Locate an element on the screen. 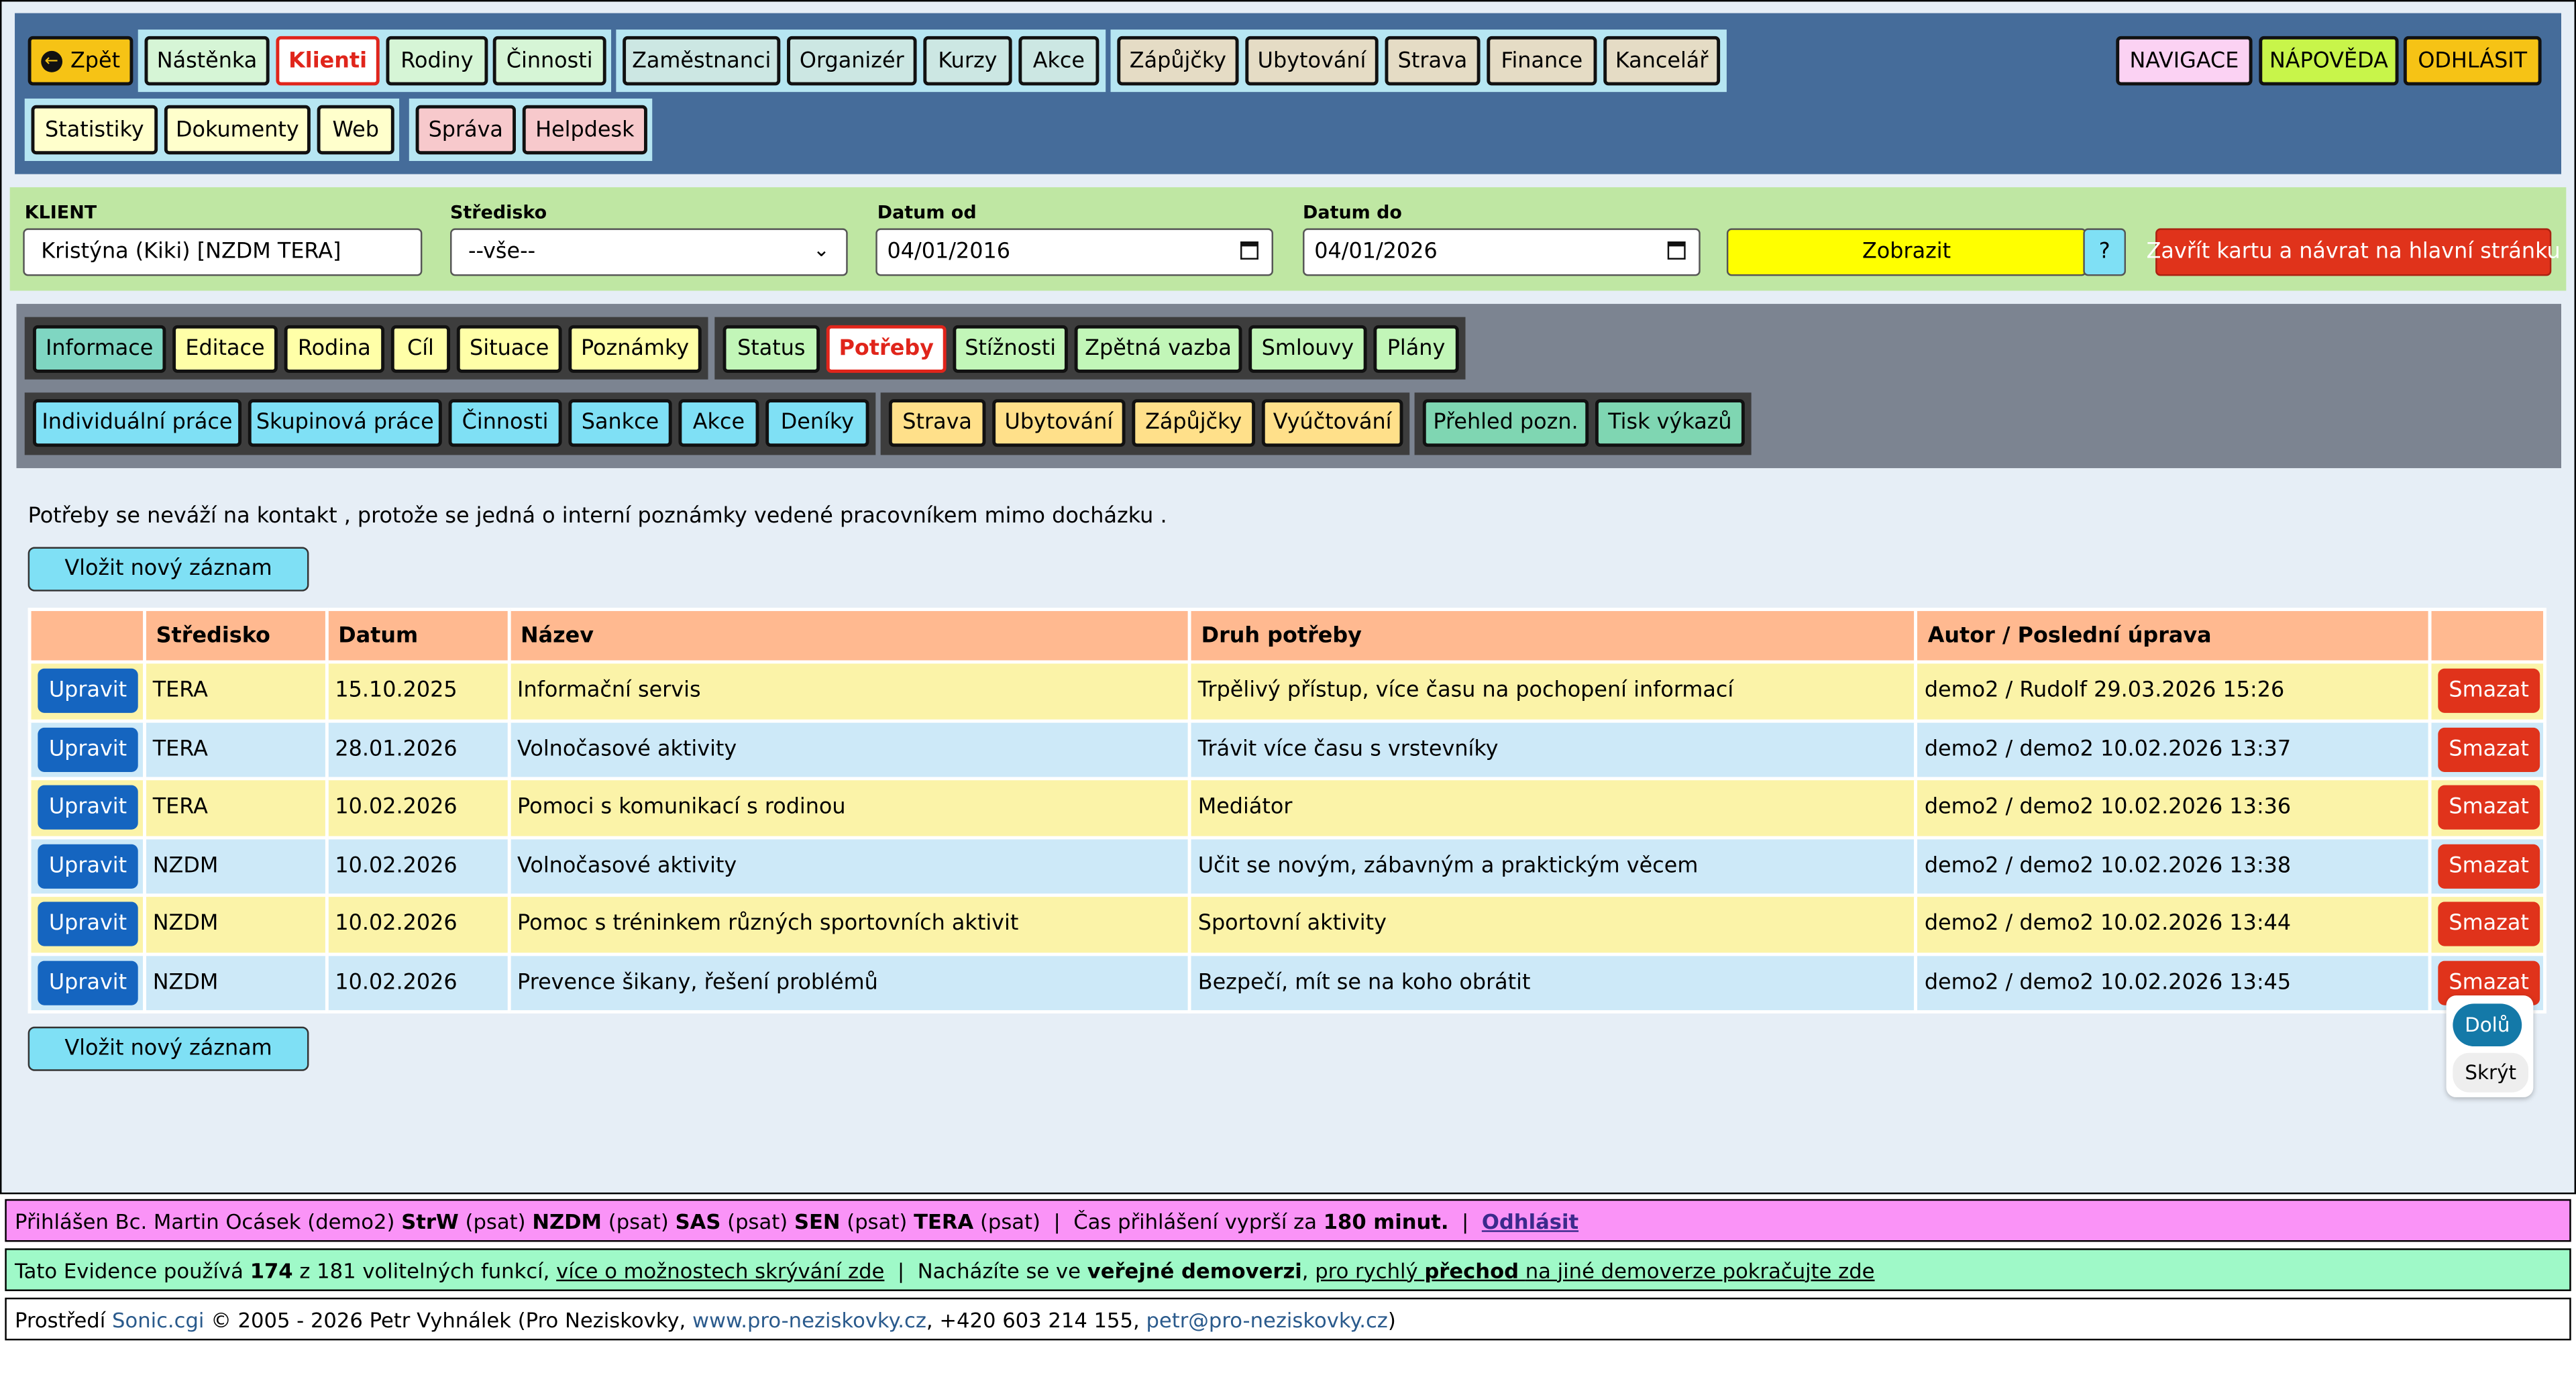 The height and width of the screenshot is (1375, 2576). phone-text: , +420 603 214 155, is located at coordinates (1033, 1319).